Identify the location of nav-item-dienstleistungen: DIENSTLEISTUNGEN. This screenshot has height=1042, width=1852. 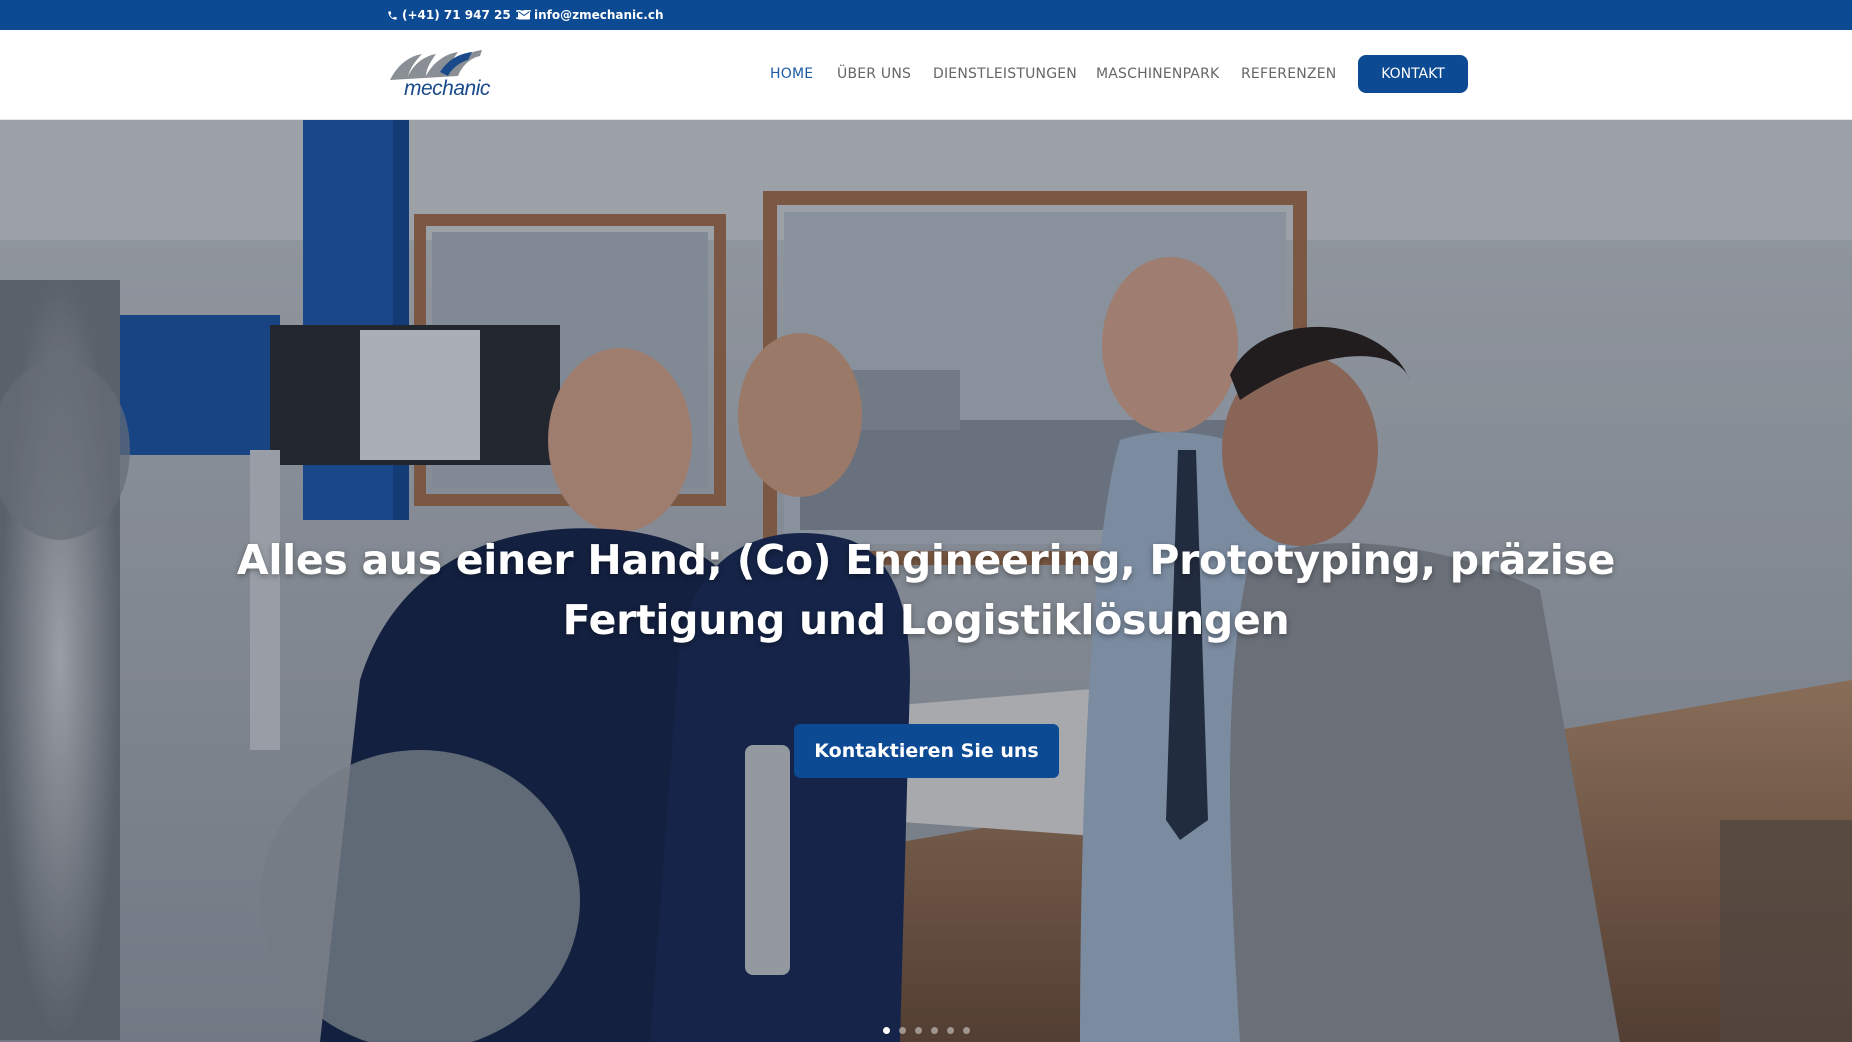
(1005, 74).